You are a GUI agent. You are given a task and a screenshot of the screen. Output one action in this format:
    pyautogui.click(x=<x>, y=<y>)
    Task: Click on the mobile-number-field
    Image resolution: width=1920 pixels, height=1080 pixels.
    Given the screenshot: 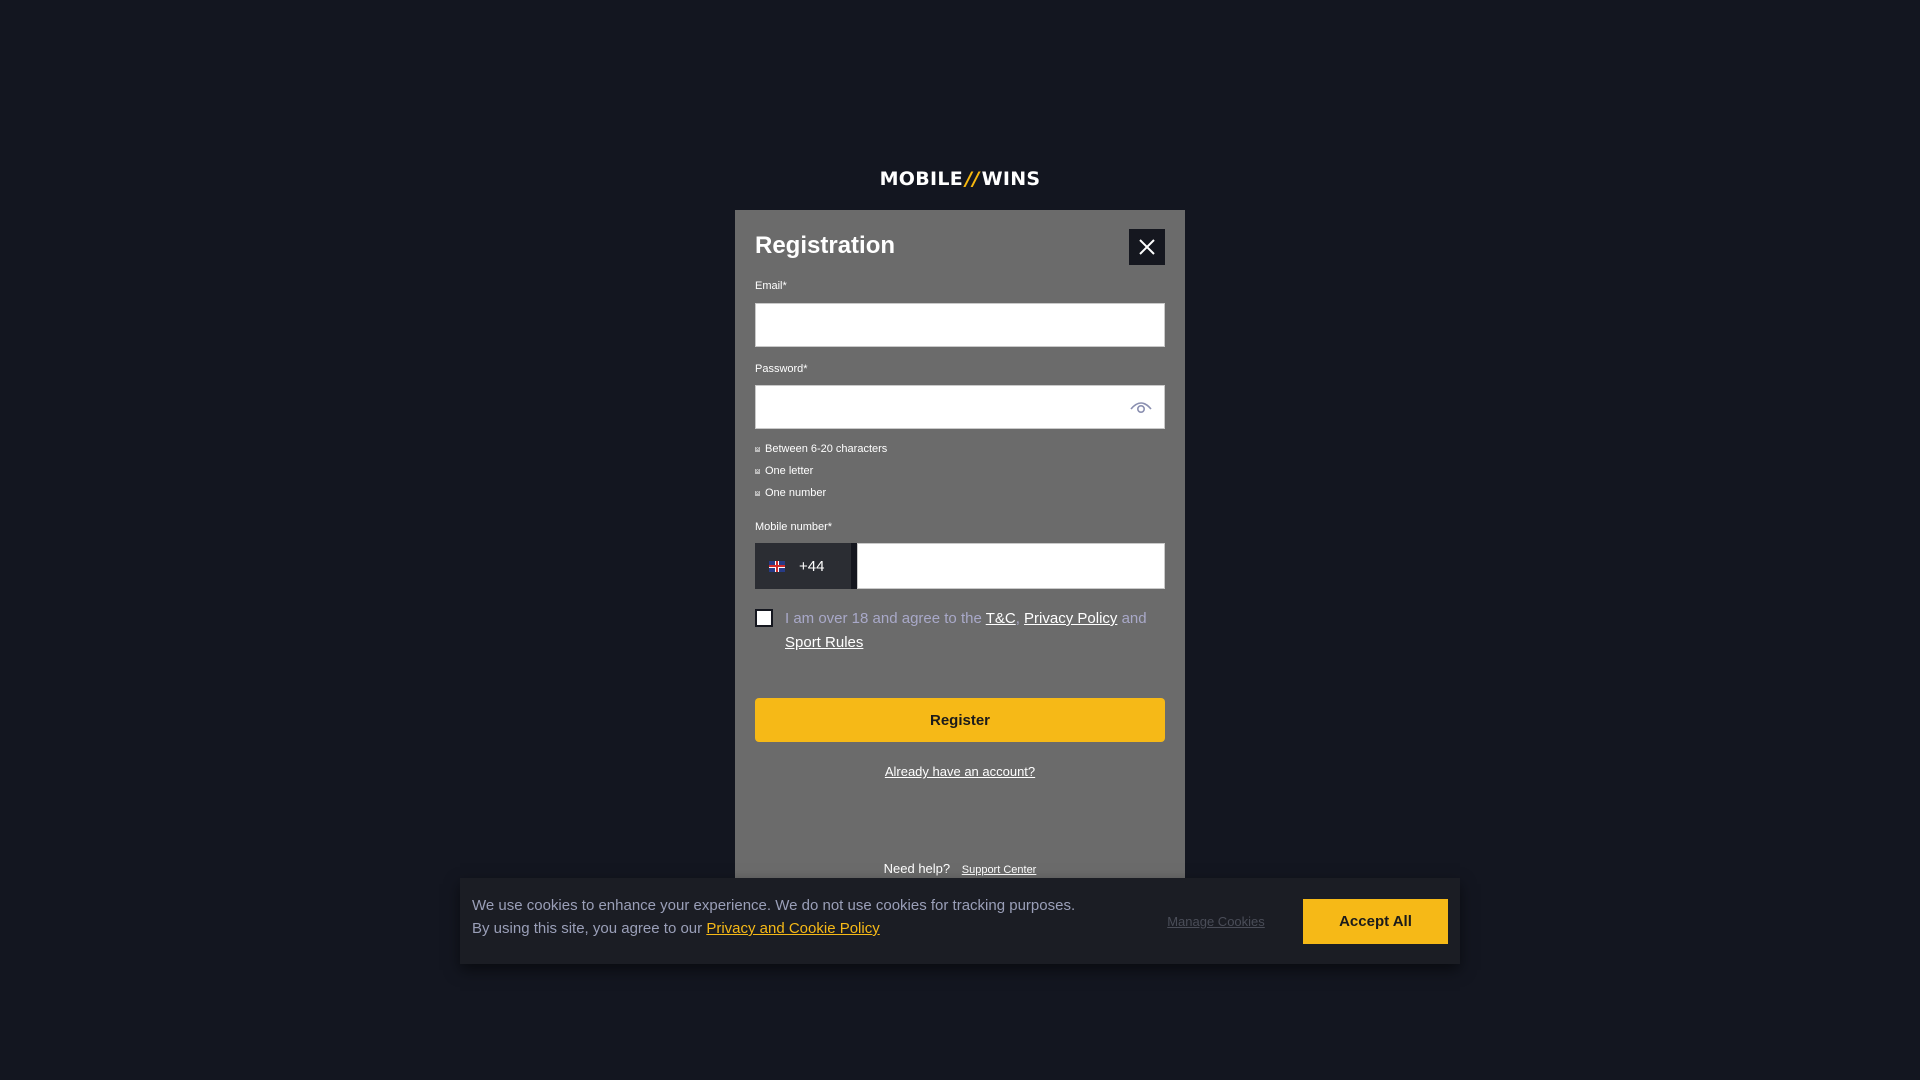 What is the action you would take?
    pyautogui.click(x=1011, y=566)
    